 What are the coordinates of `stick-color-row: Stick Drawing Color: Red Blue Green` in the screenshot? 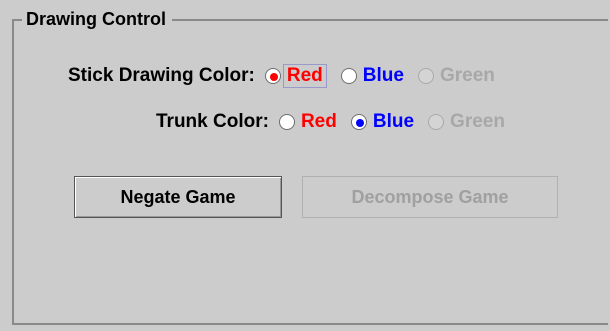 It's located at (281, 76).